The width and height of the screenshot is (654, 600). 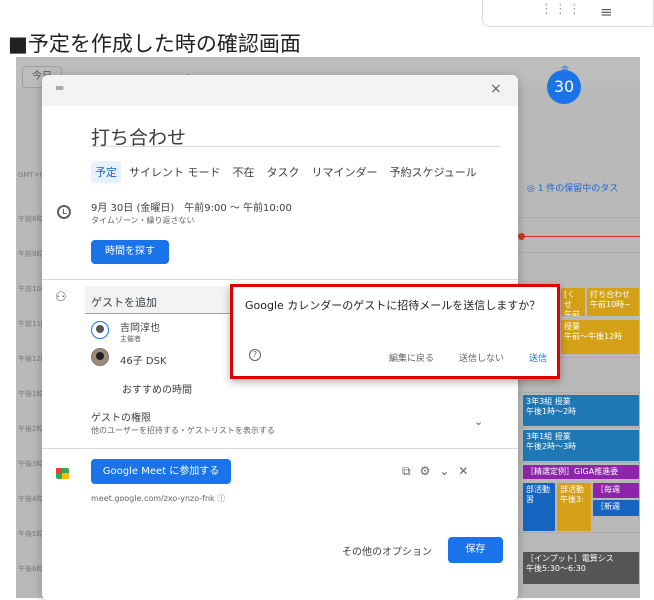 I want to click on more-options-button: その他のオプション, so click(x=387, y=550).